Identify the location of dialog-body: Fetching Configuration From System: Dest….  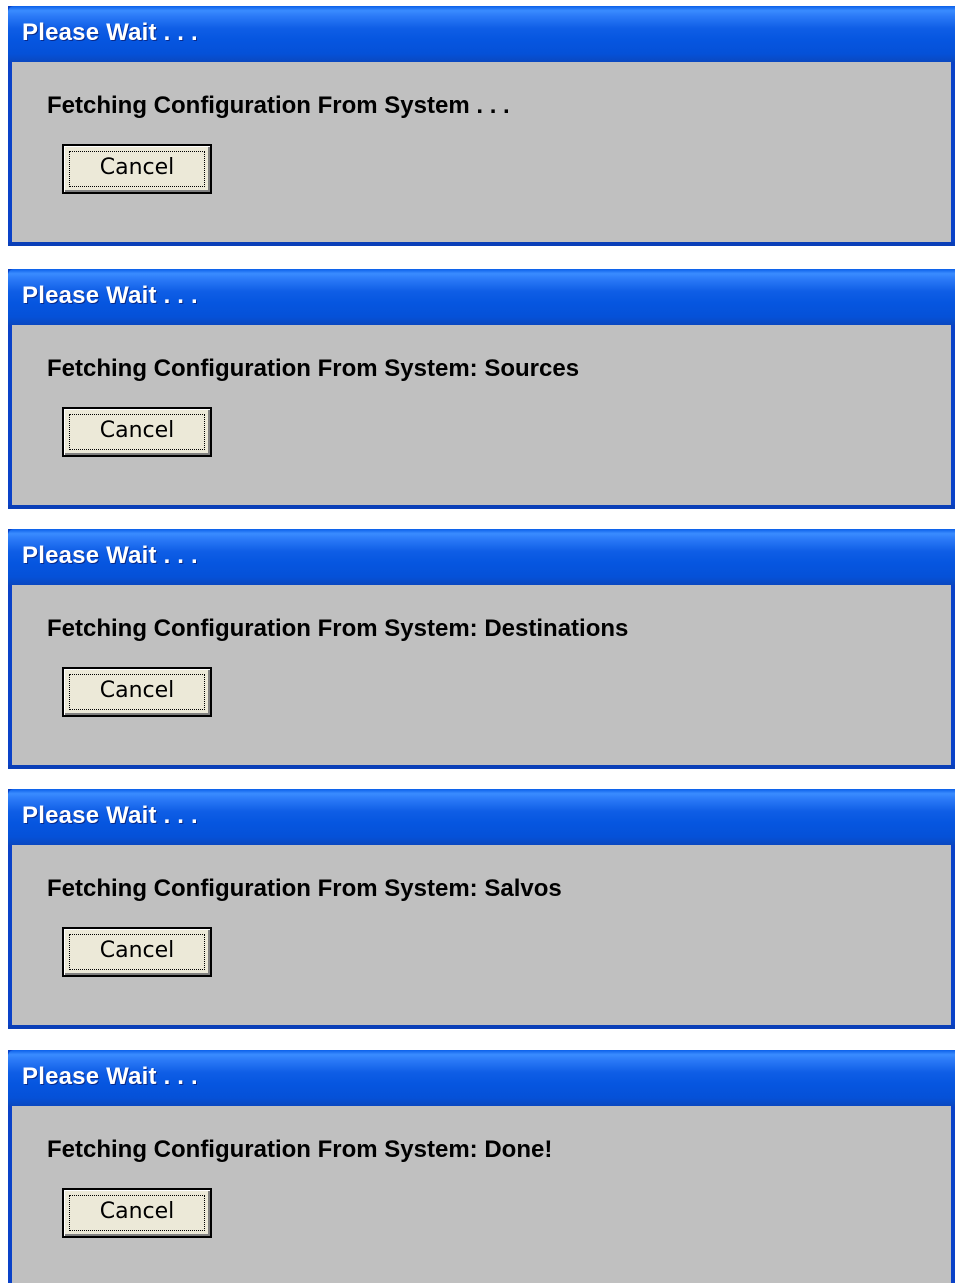
(481, 675).